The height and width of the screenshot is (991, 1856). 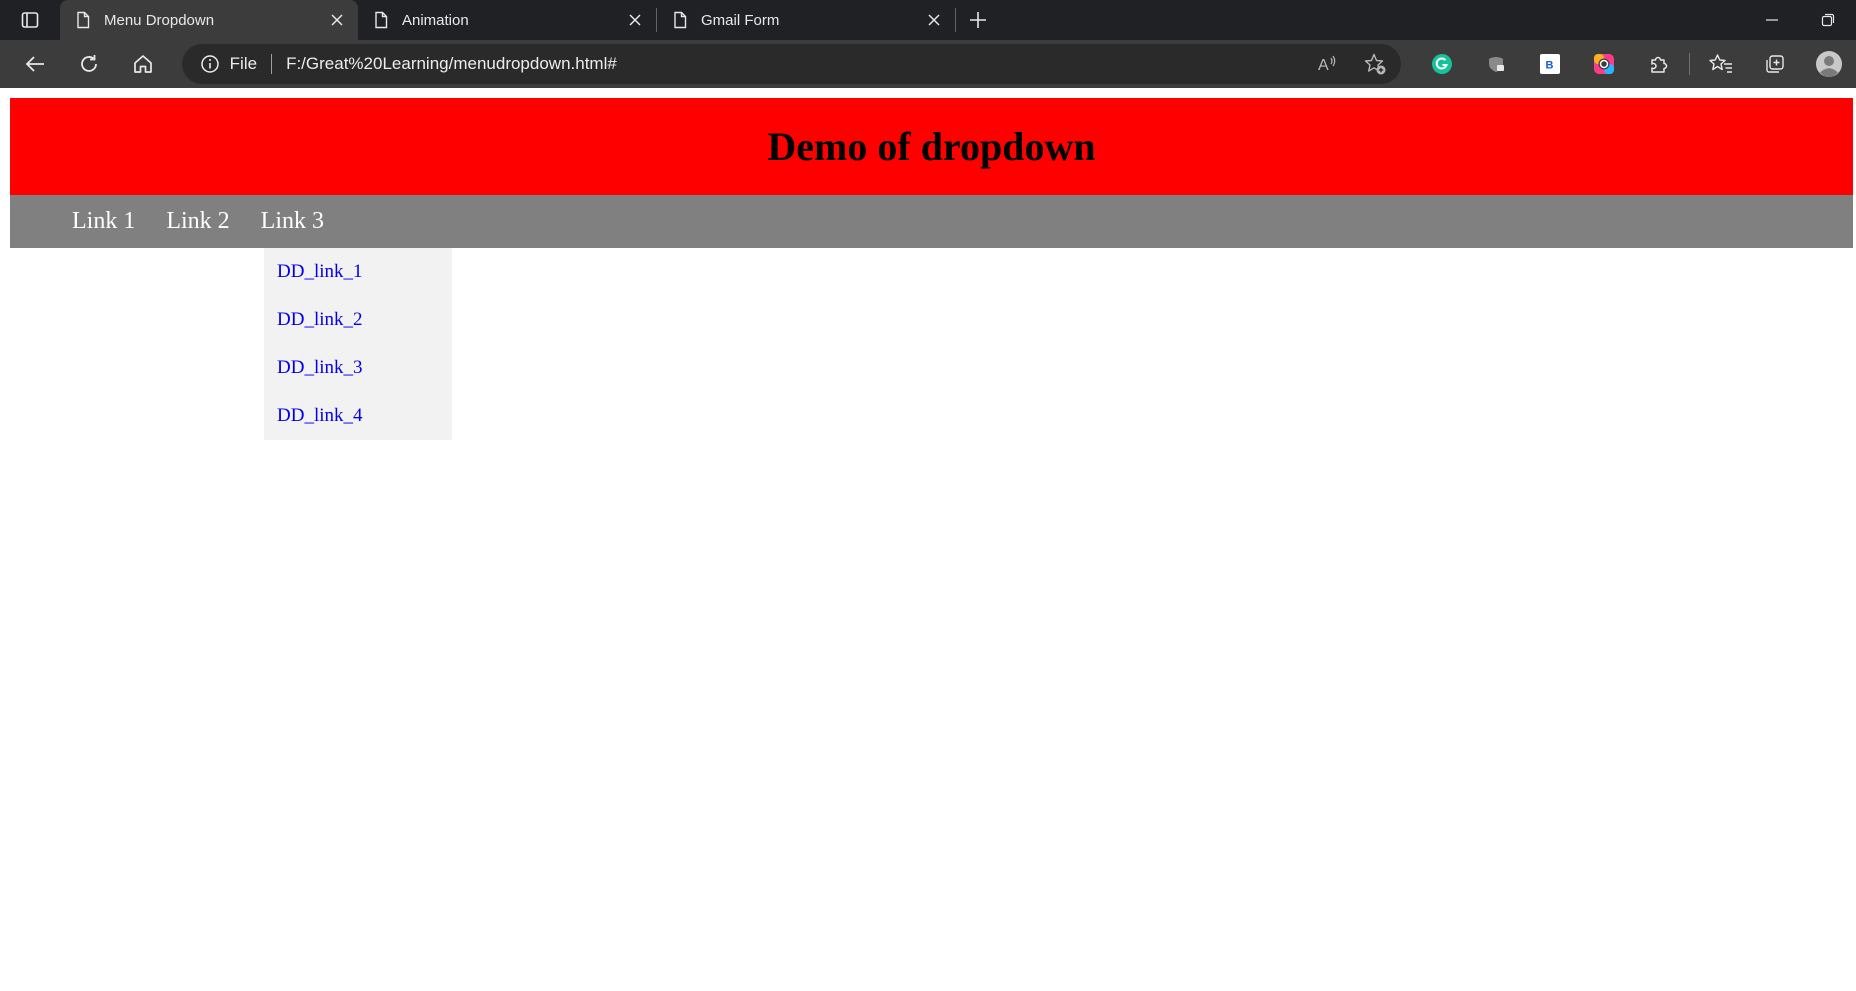 I want to click on minimize-button, so click(x=1772, y=20).